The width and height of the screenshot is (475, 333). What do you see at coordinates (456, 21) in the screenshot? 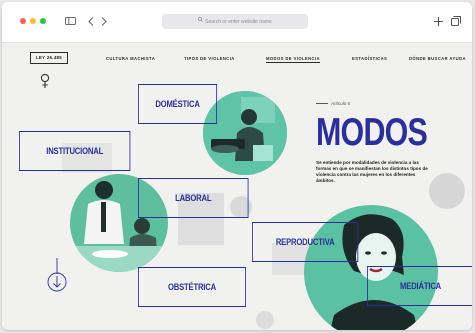
I see `tab-overview-icon` at bounding box center [456, 21].